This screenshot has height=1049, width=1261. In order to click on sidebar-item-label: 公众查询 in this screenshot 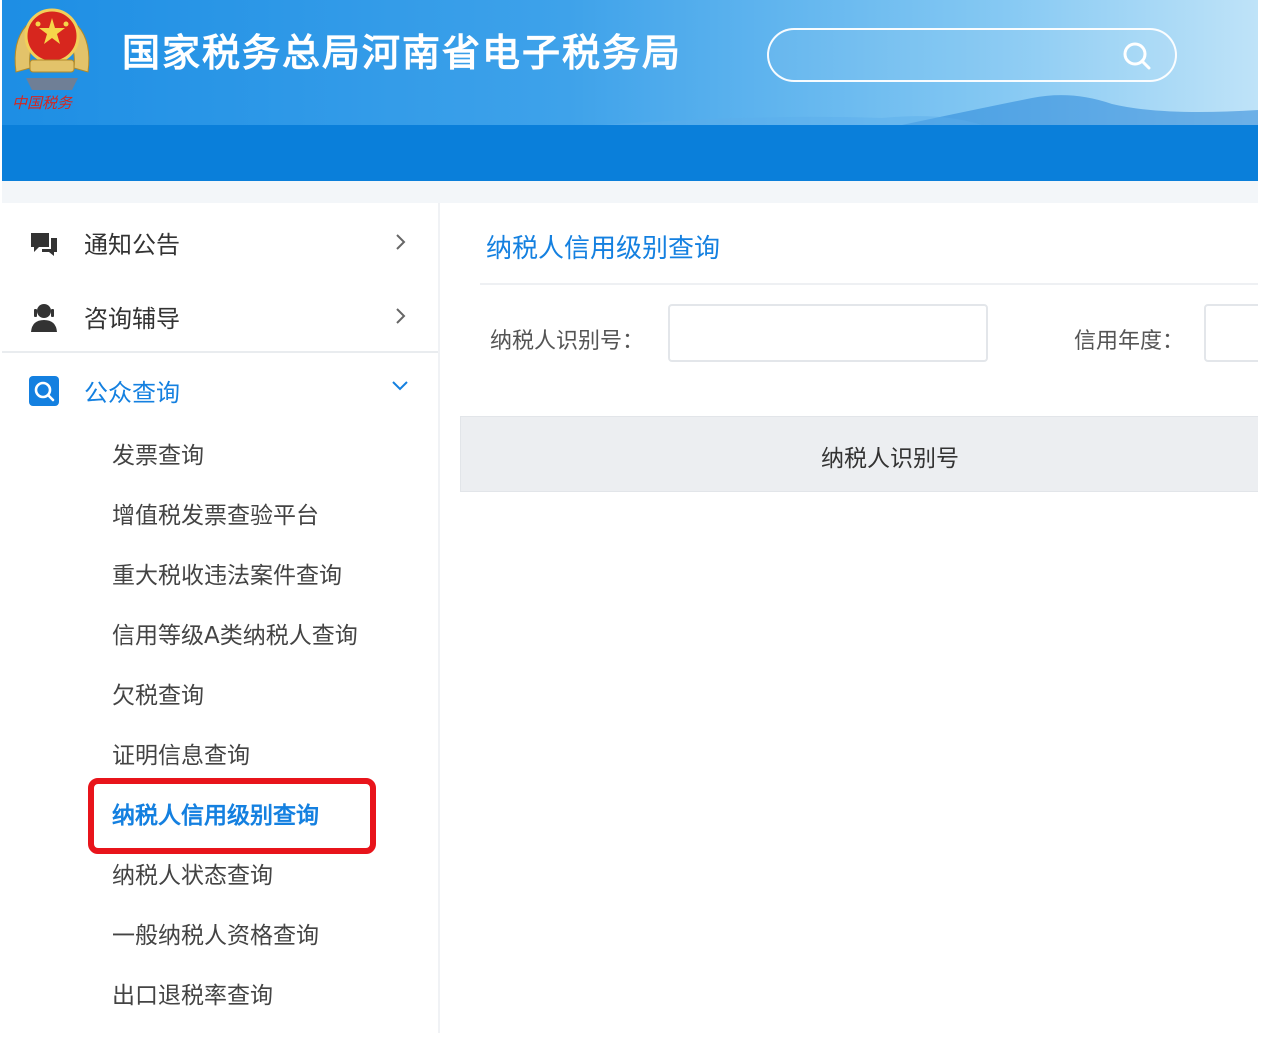, I will do `click(132, 393)`.